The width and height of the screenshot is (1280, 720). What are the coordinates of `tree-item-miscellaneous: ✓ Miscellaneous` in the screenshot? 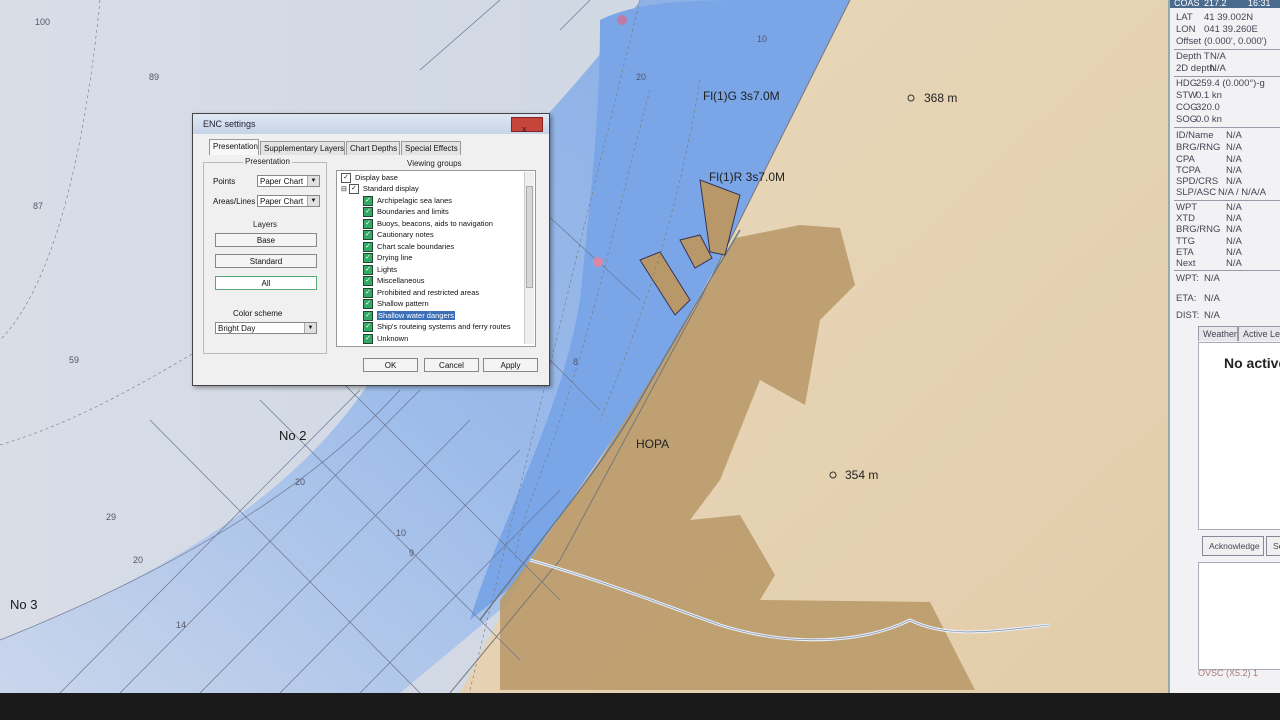 It's located at (394, 281).